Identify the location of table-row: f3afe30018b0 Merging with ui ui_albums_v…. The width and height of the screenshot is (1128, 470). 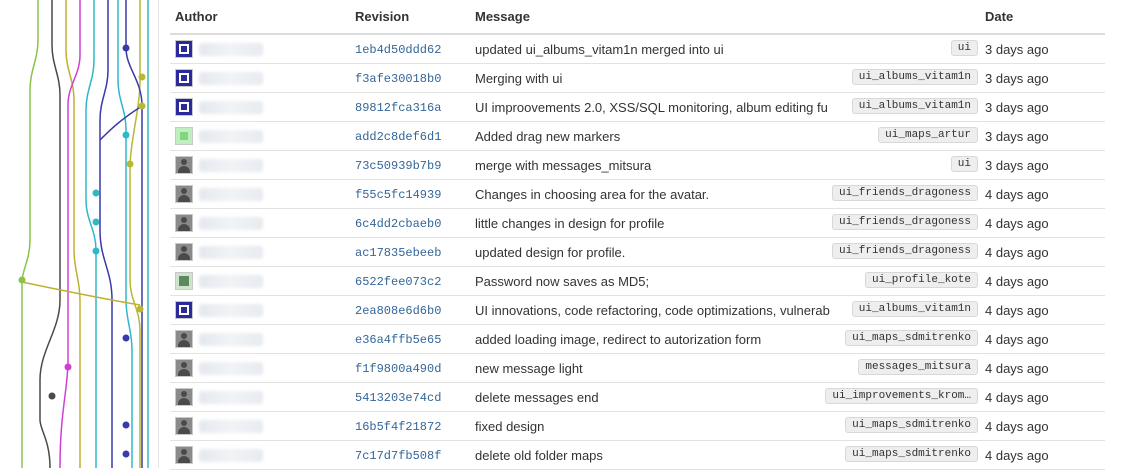
(637, 78).